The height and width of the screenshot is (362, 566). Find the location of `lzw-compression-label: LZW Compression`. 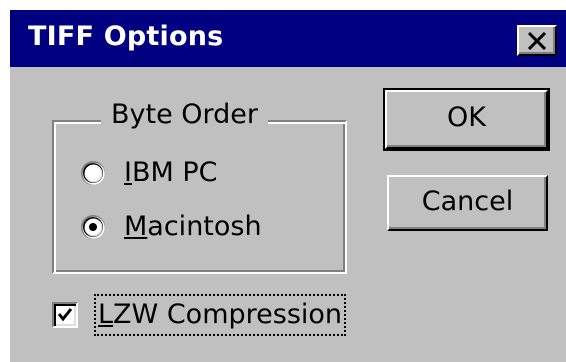

lzw-compression-label: LZW Compression is located at coordinates (220, 315).